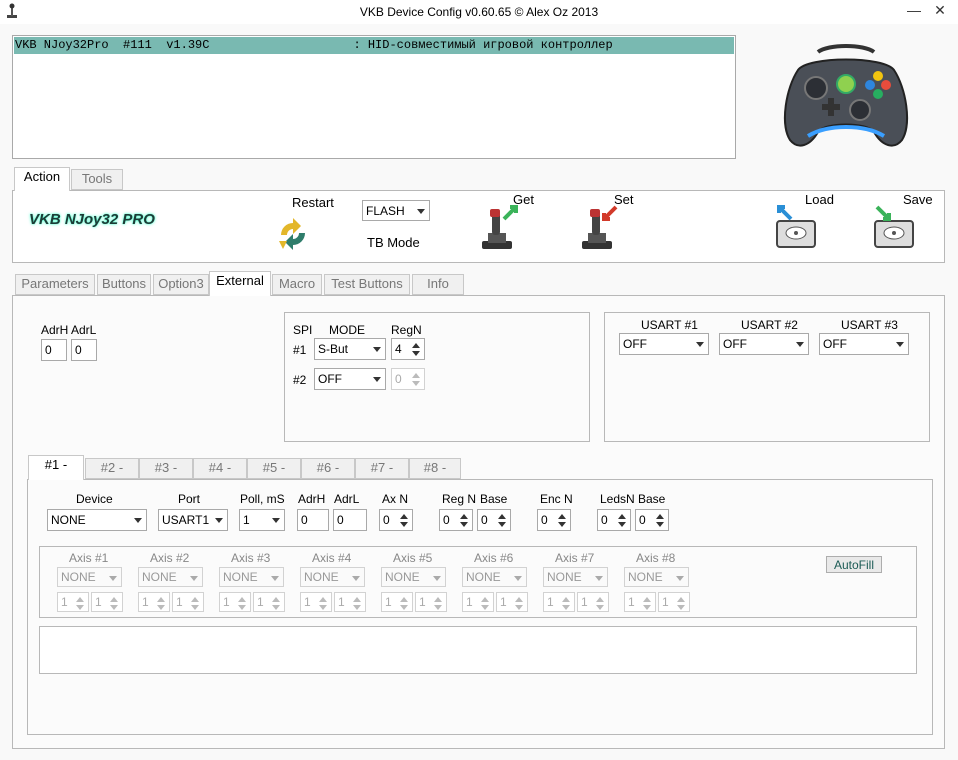  Describe the element at coordinates (220, 468) in the screenshot. I see `tab-device-4: #4 -` at that location.